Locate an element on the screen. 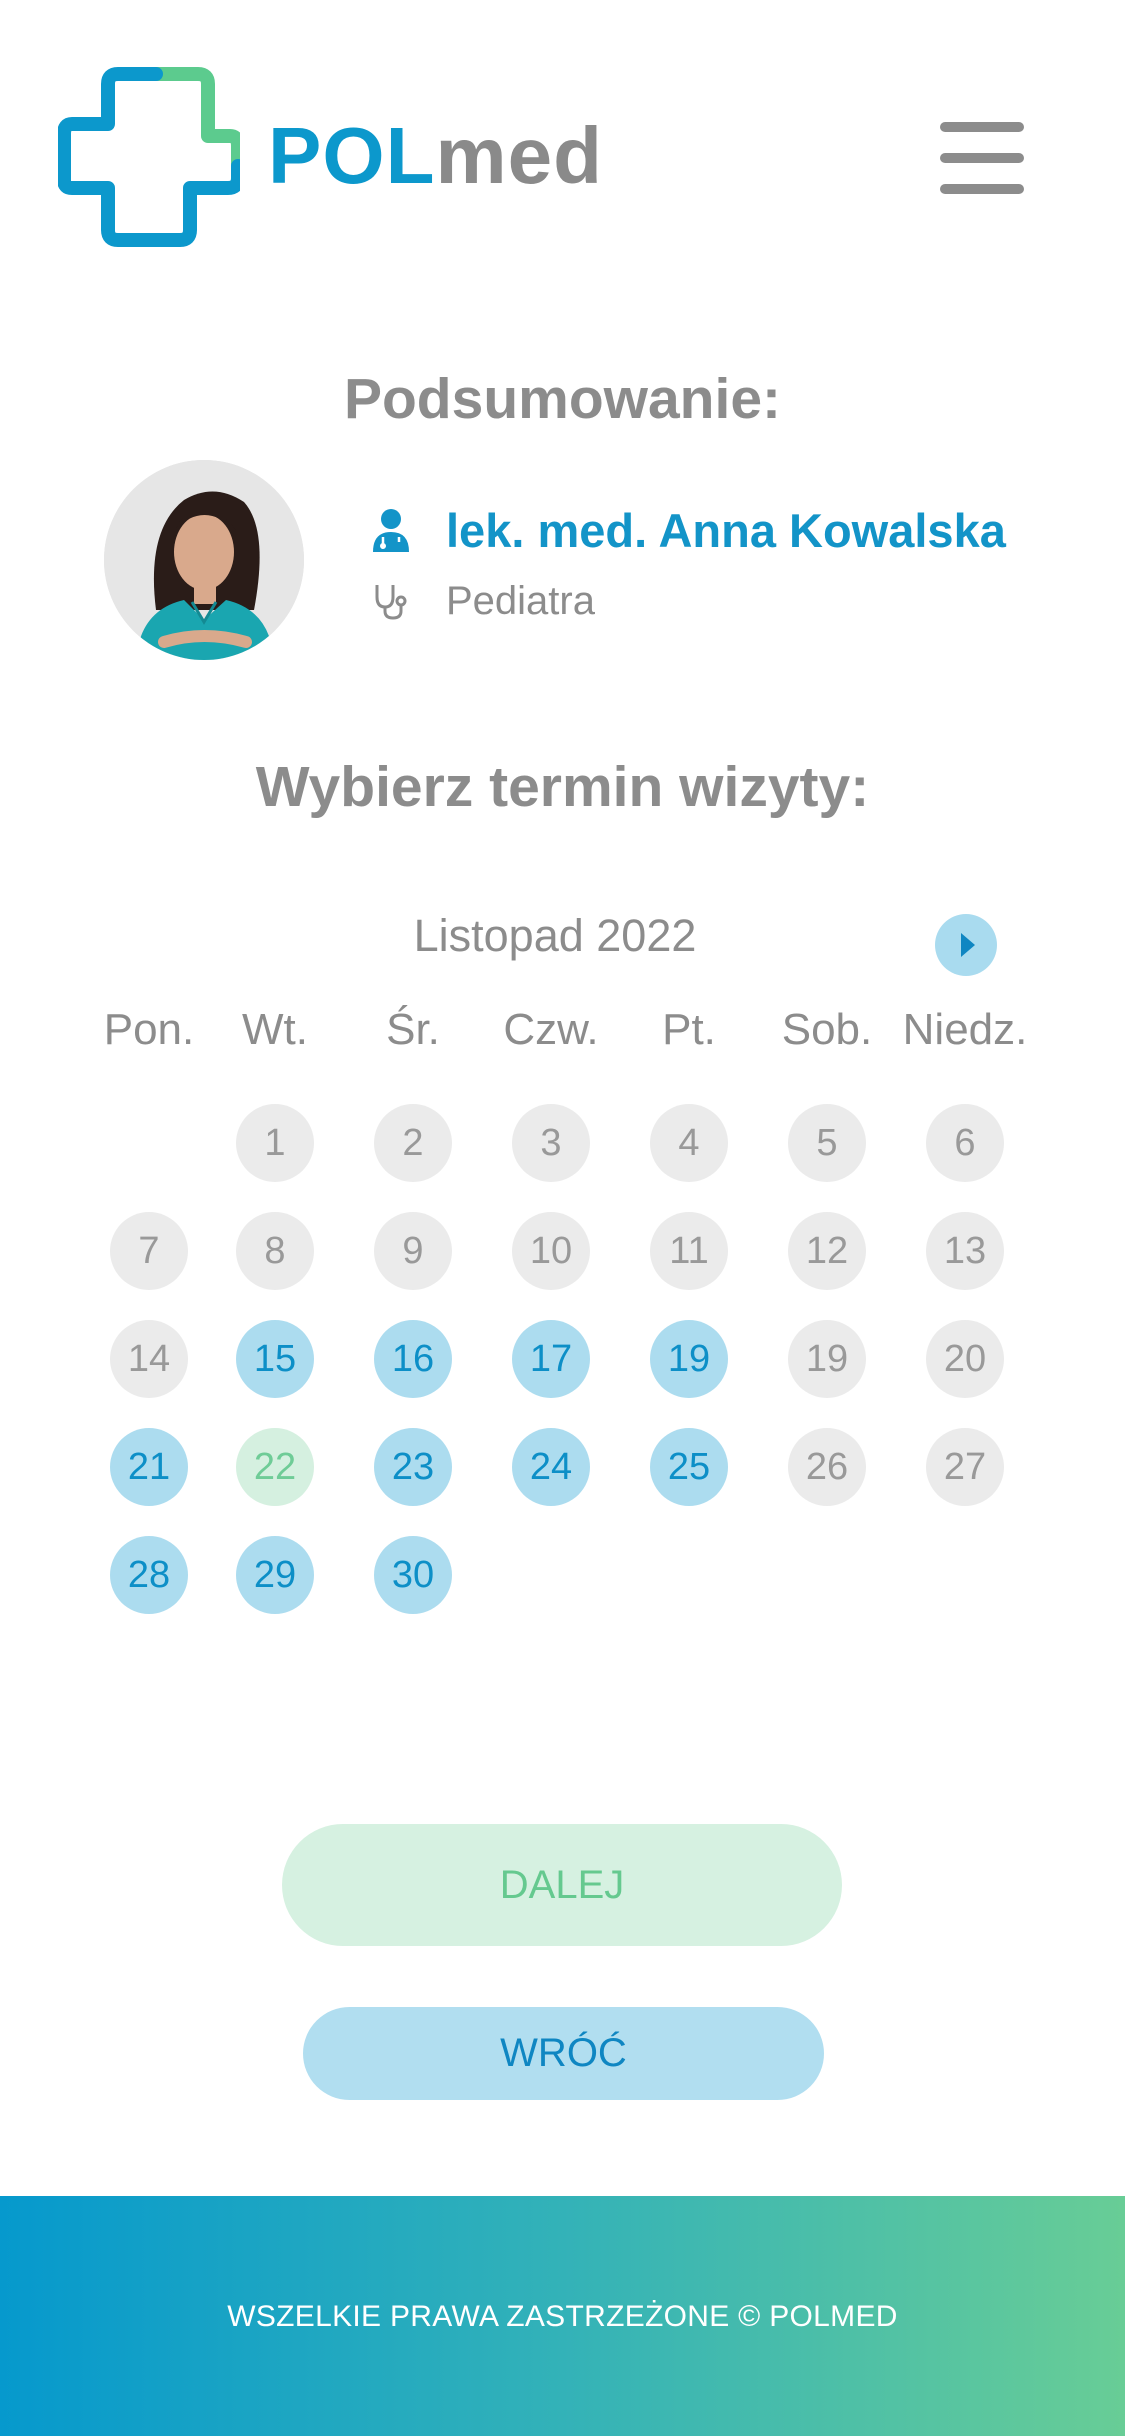 The width and height of the screenshot is (1125, 2436). doctor-avatar is located at coordinates (204, 560).